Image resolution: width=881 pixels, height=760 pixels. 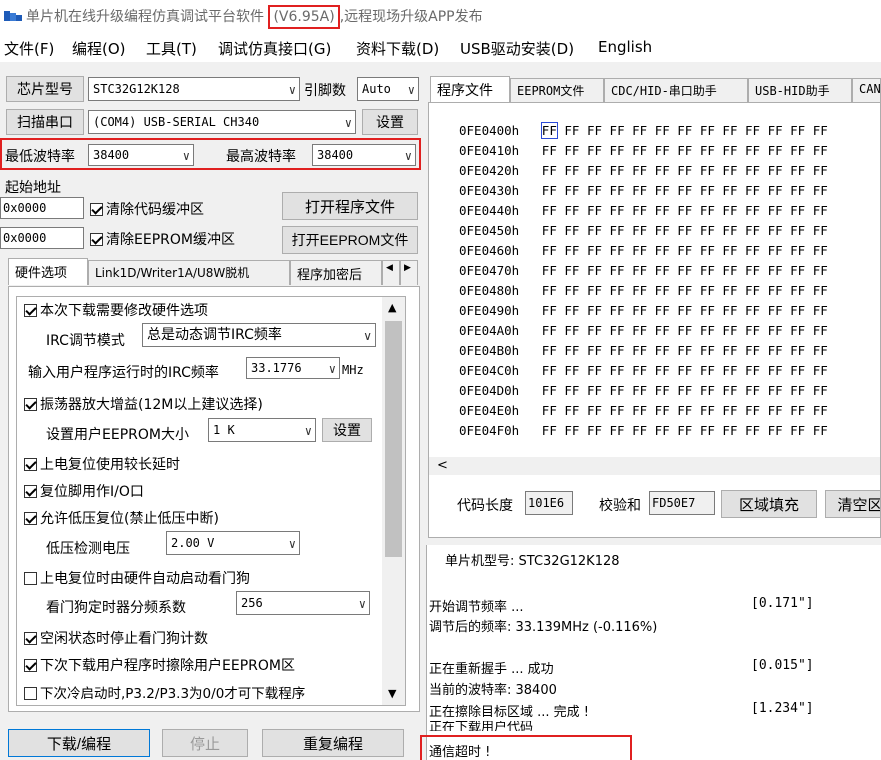 What do you see at coordinates (350, 240) in the screenshot?
I see `open-eeprom-button: 打开EEPROM文件` at bounding box center [350, 240].